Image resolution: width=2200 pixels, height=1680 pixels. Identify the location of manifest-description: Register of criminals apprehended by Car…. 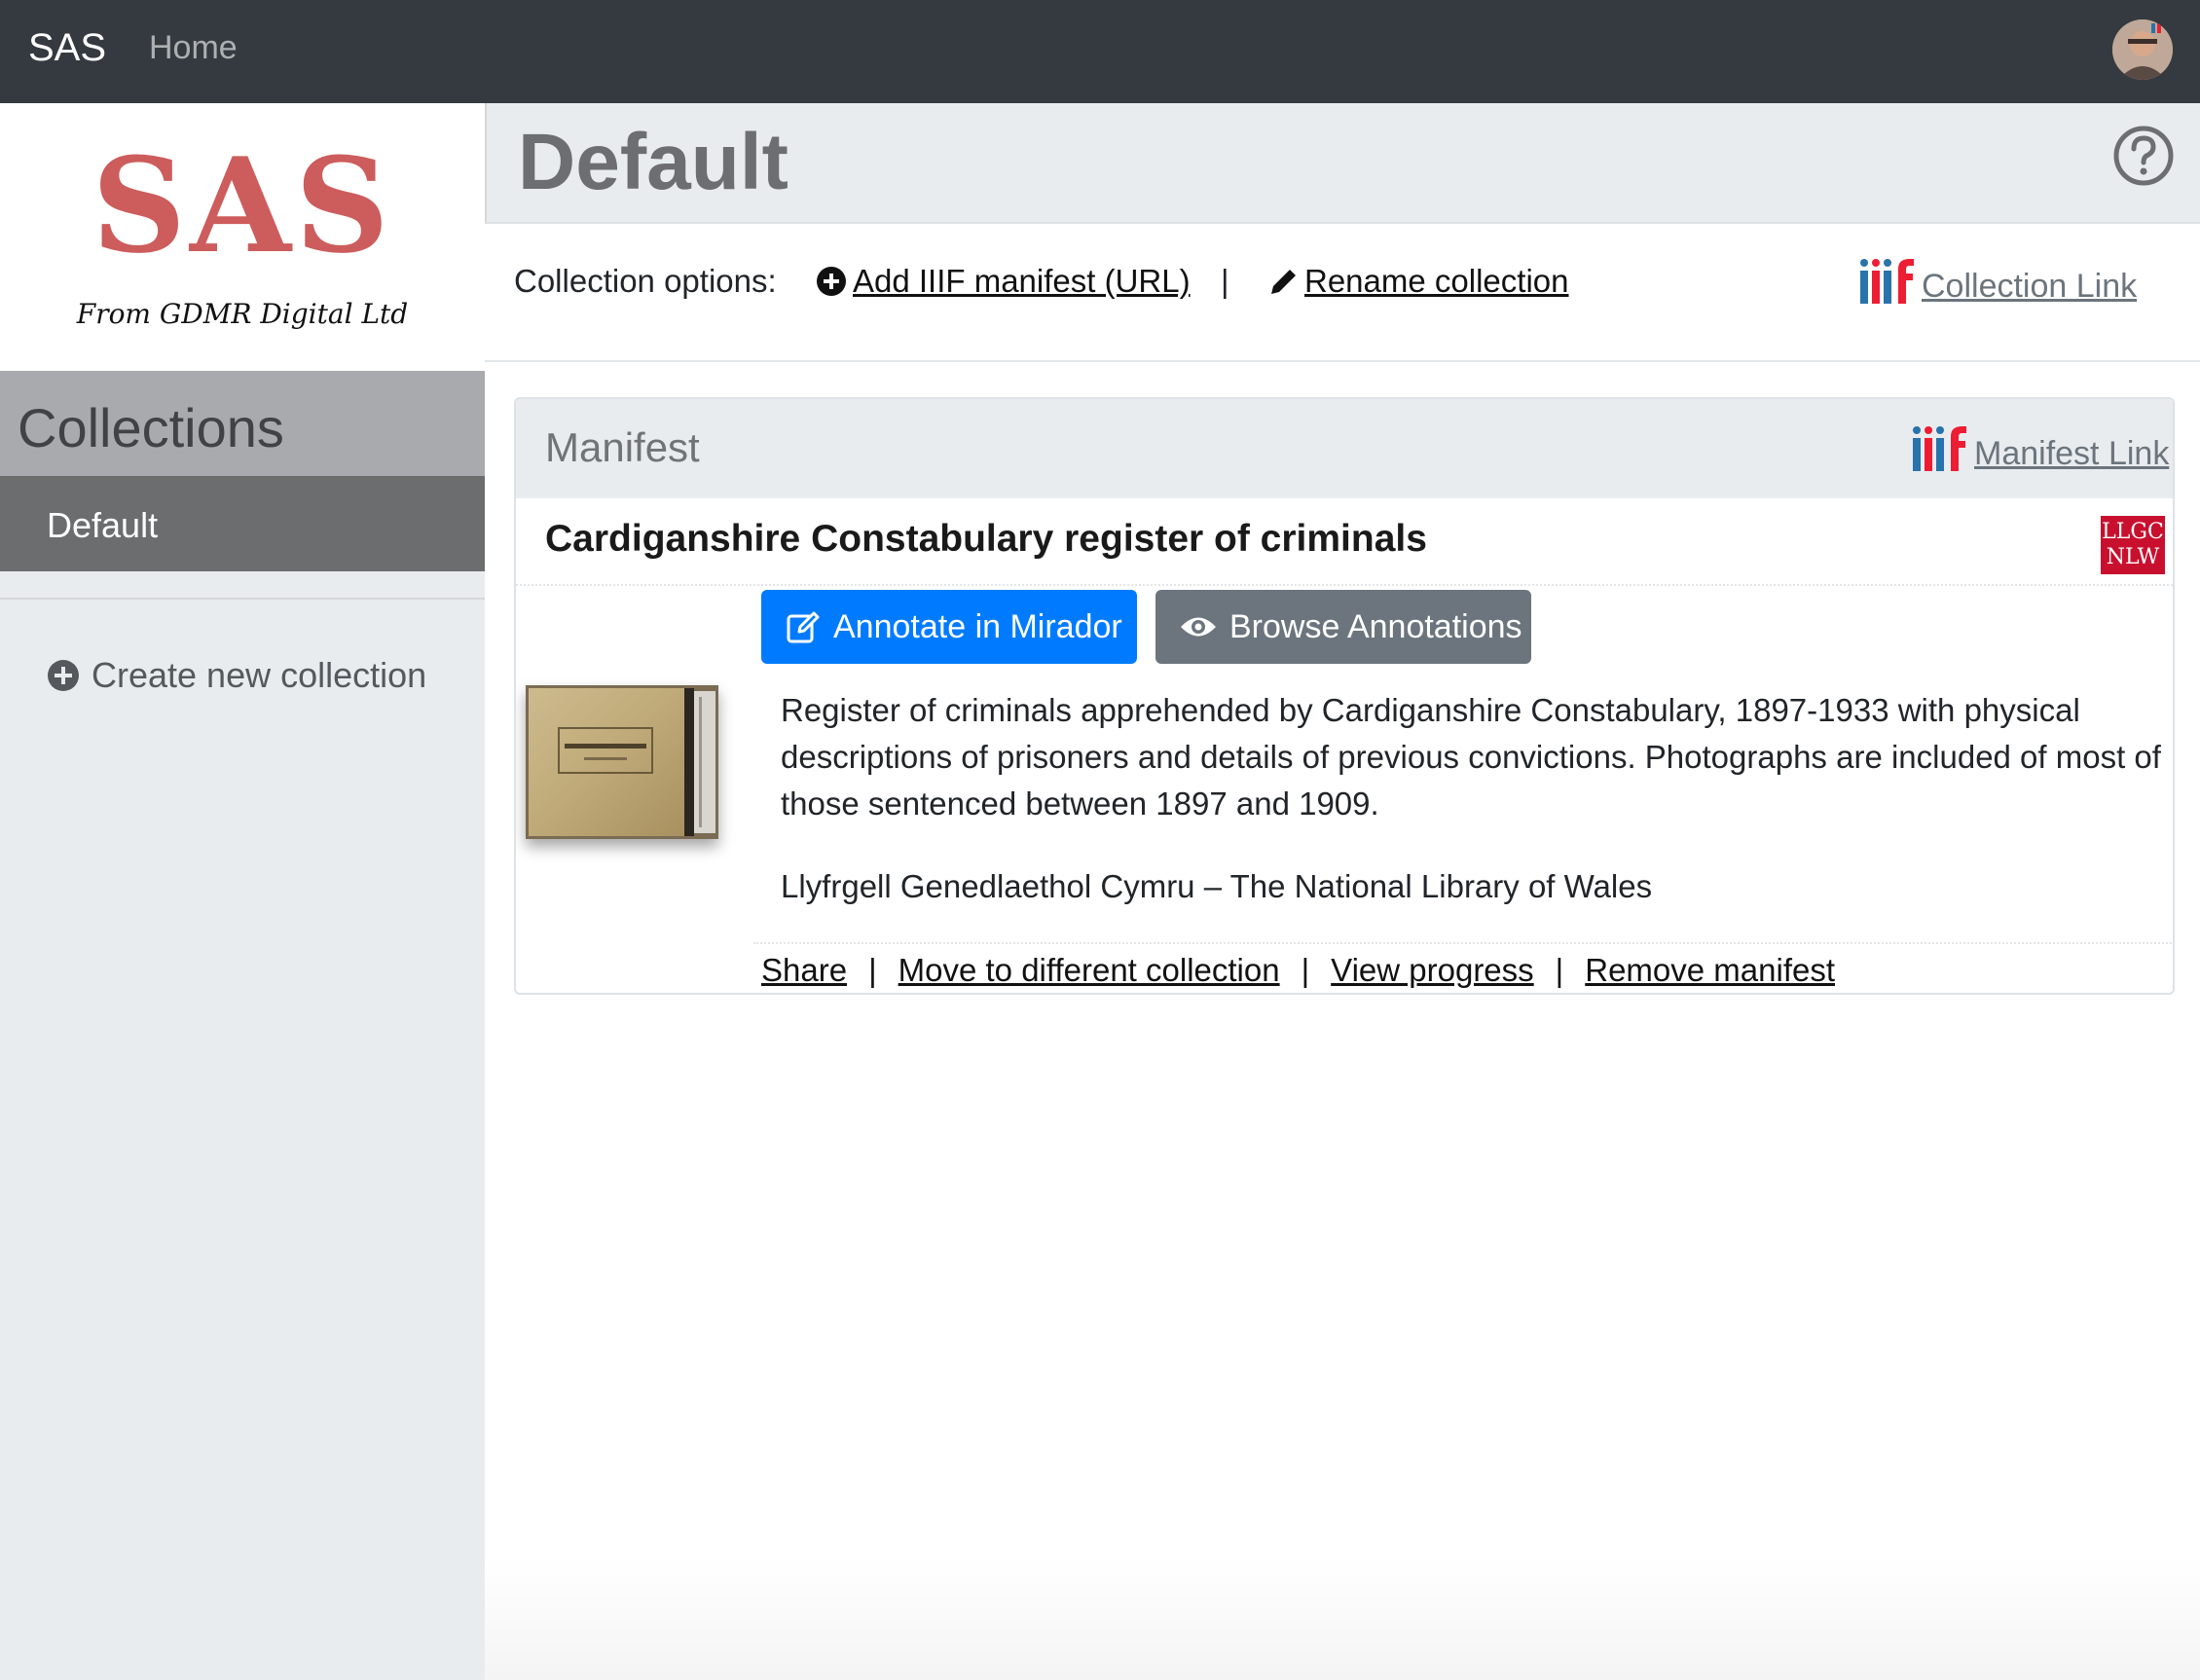
(1471, 757).